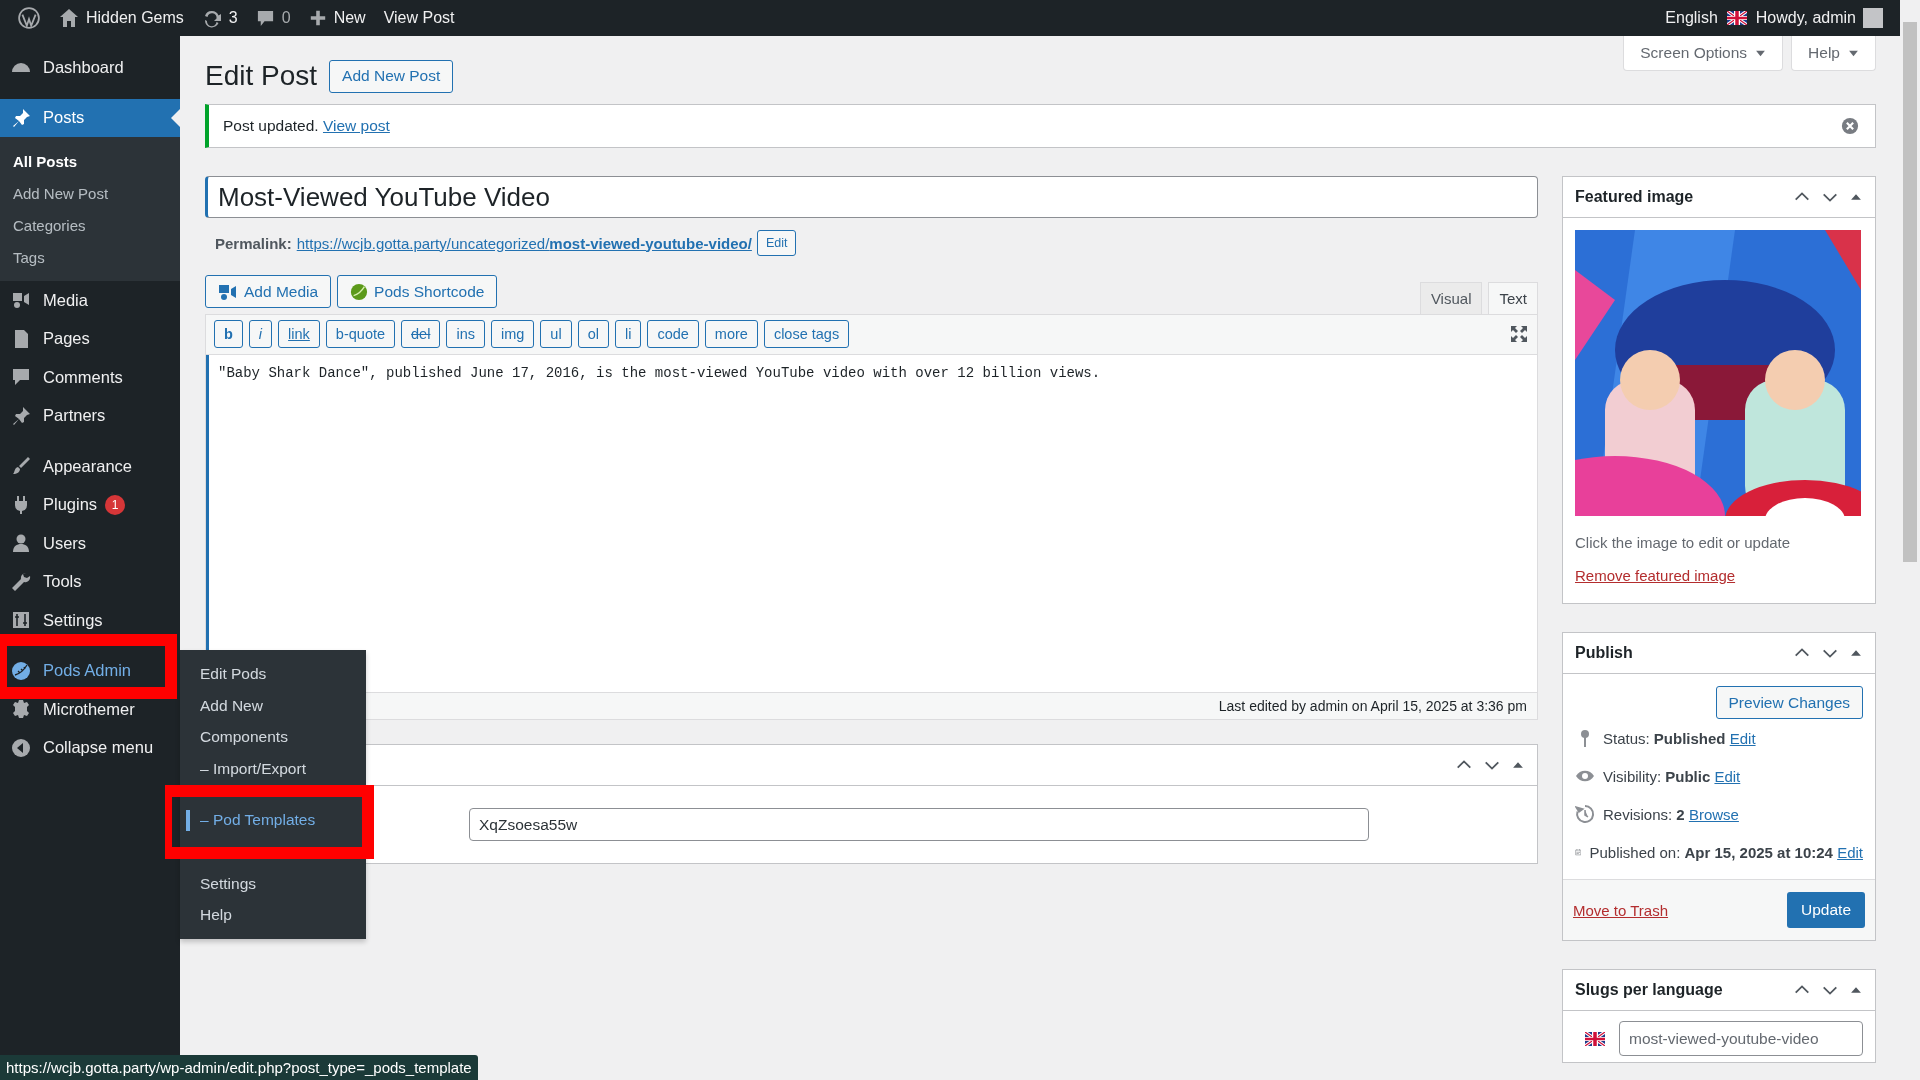 The height and width of the screenshot is (1080, 1920). What do you see at coordinates (21, 670) in the screenshot?
I see `leaf-globe-icon` at bounding box center [21, 670].